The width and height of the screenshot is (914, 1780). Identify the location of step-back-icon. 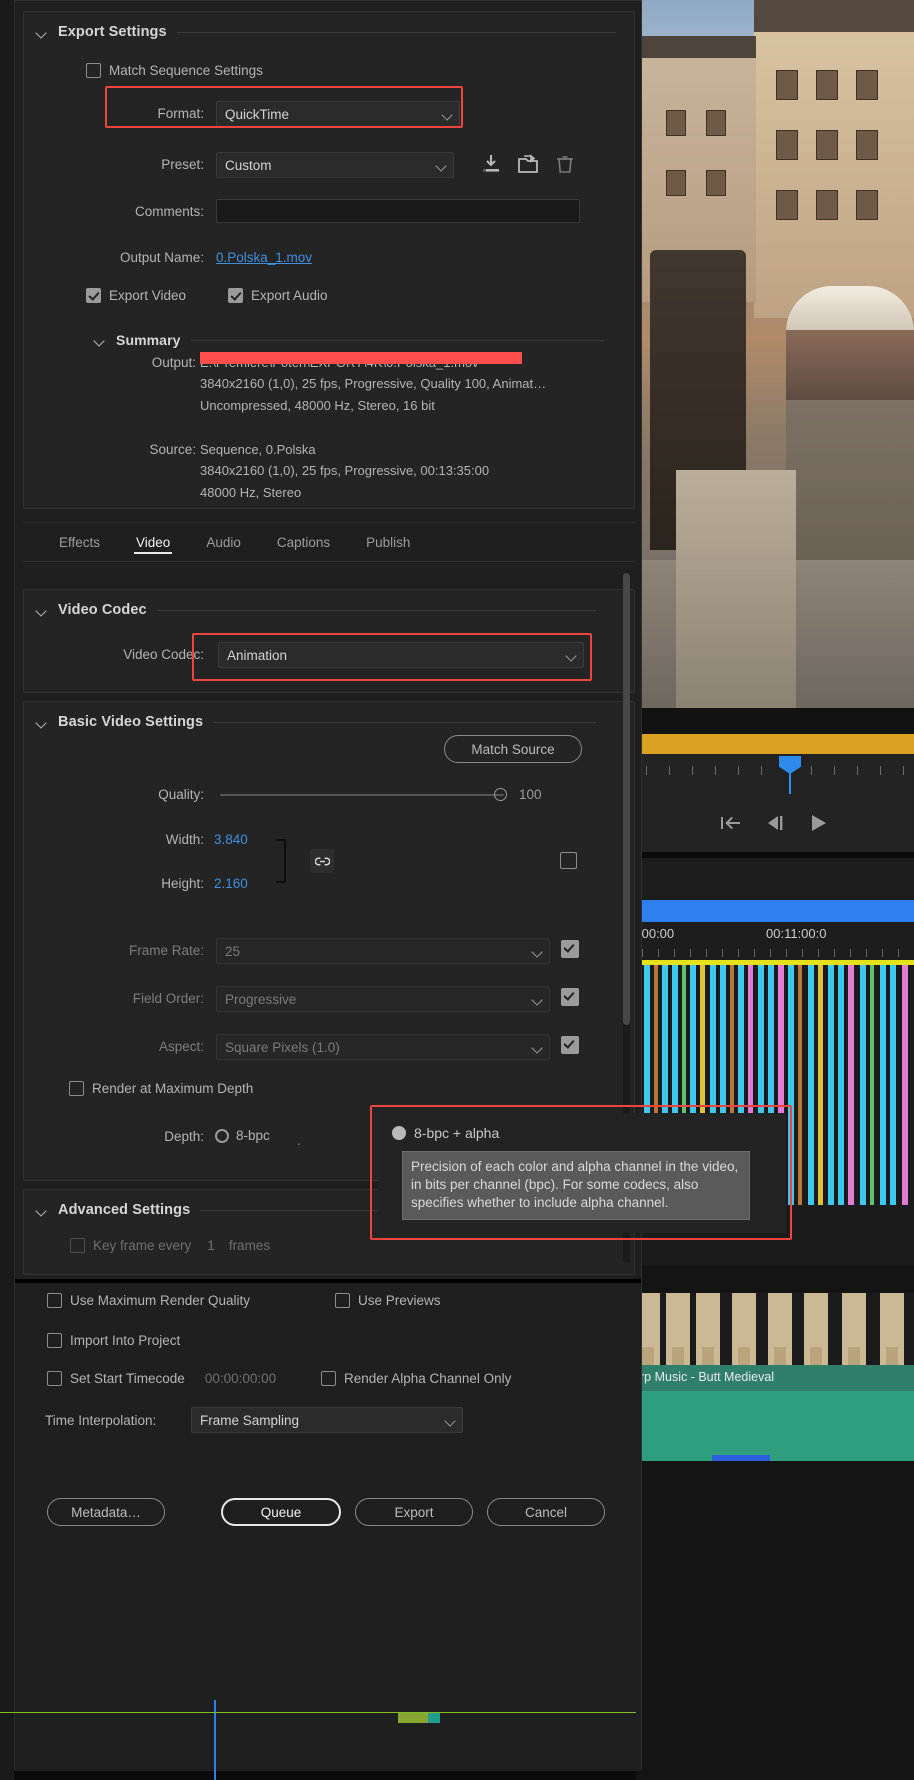
(775, 823).